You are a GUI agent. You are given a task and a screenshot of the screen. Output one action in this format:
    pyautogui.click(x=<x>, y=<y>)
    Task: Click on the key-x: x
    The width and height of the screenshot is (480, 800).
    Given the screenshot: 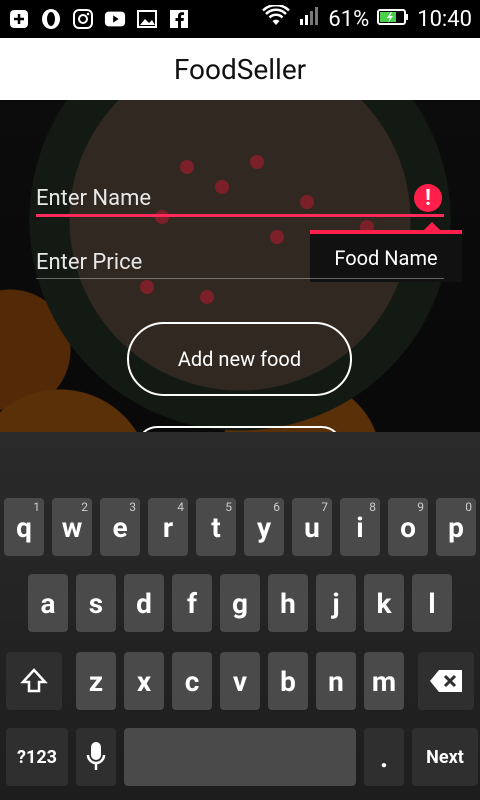 What is the action you would take?
    pyautogui.click(x=144, y=681)
    